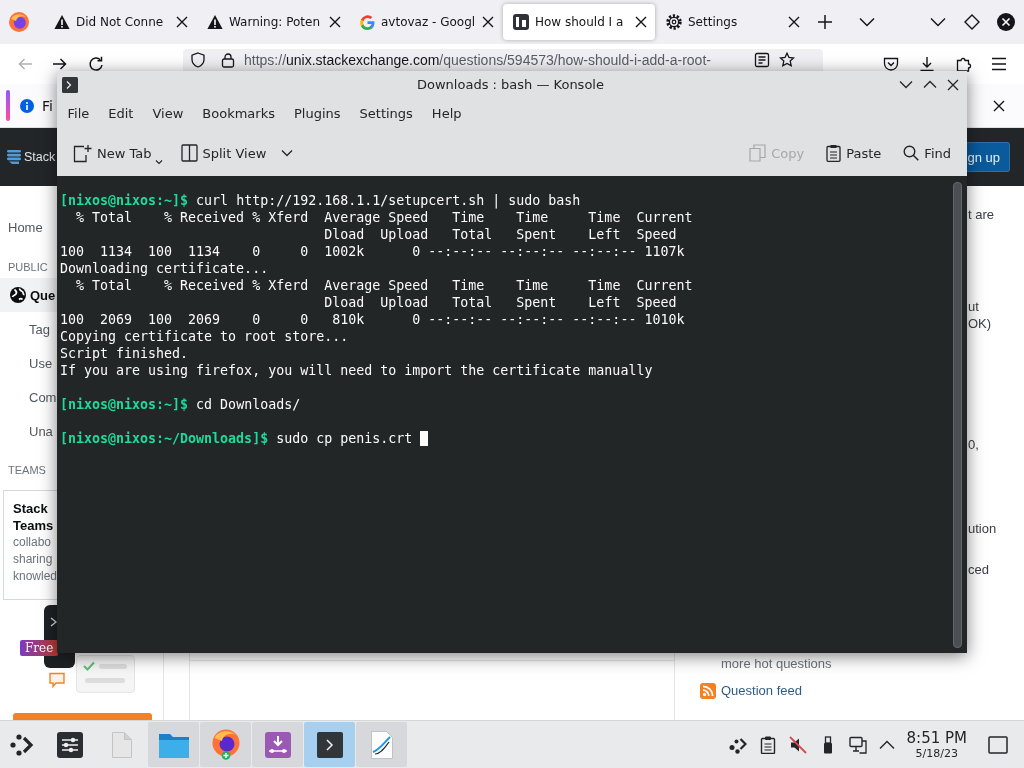 The image size is (1024, 768). I want to click on browser-tab: How should I a, so click(579, 22).